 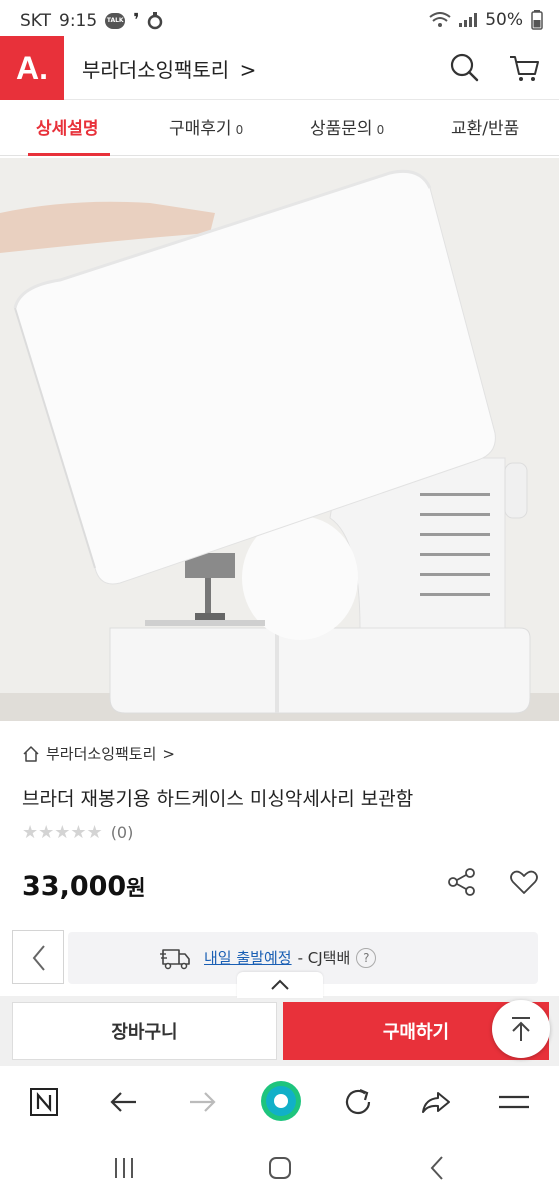 What do you see at coordinates (62, 832) in the screenshot?
I see `rating-stars: ★★★★★` at bounding box center [62, 832].